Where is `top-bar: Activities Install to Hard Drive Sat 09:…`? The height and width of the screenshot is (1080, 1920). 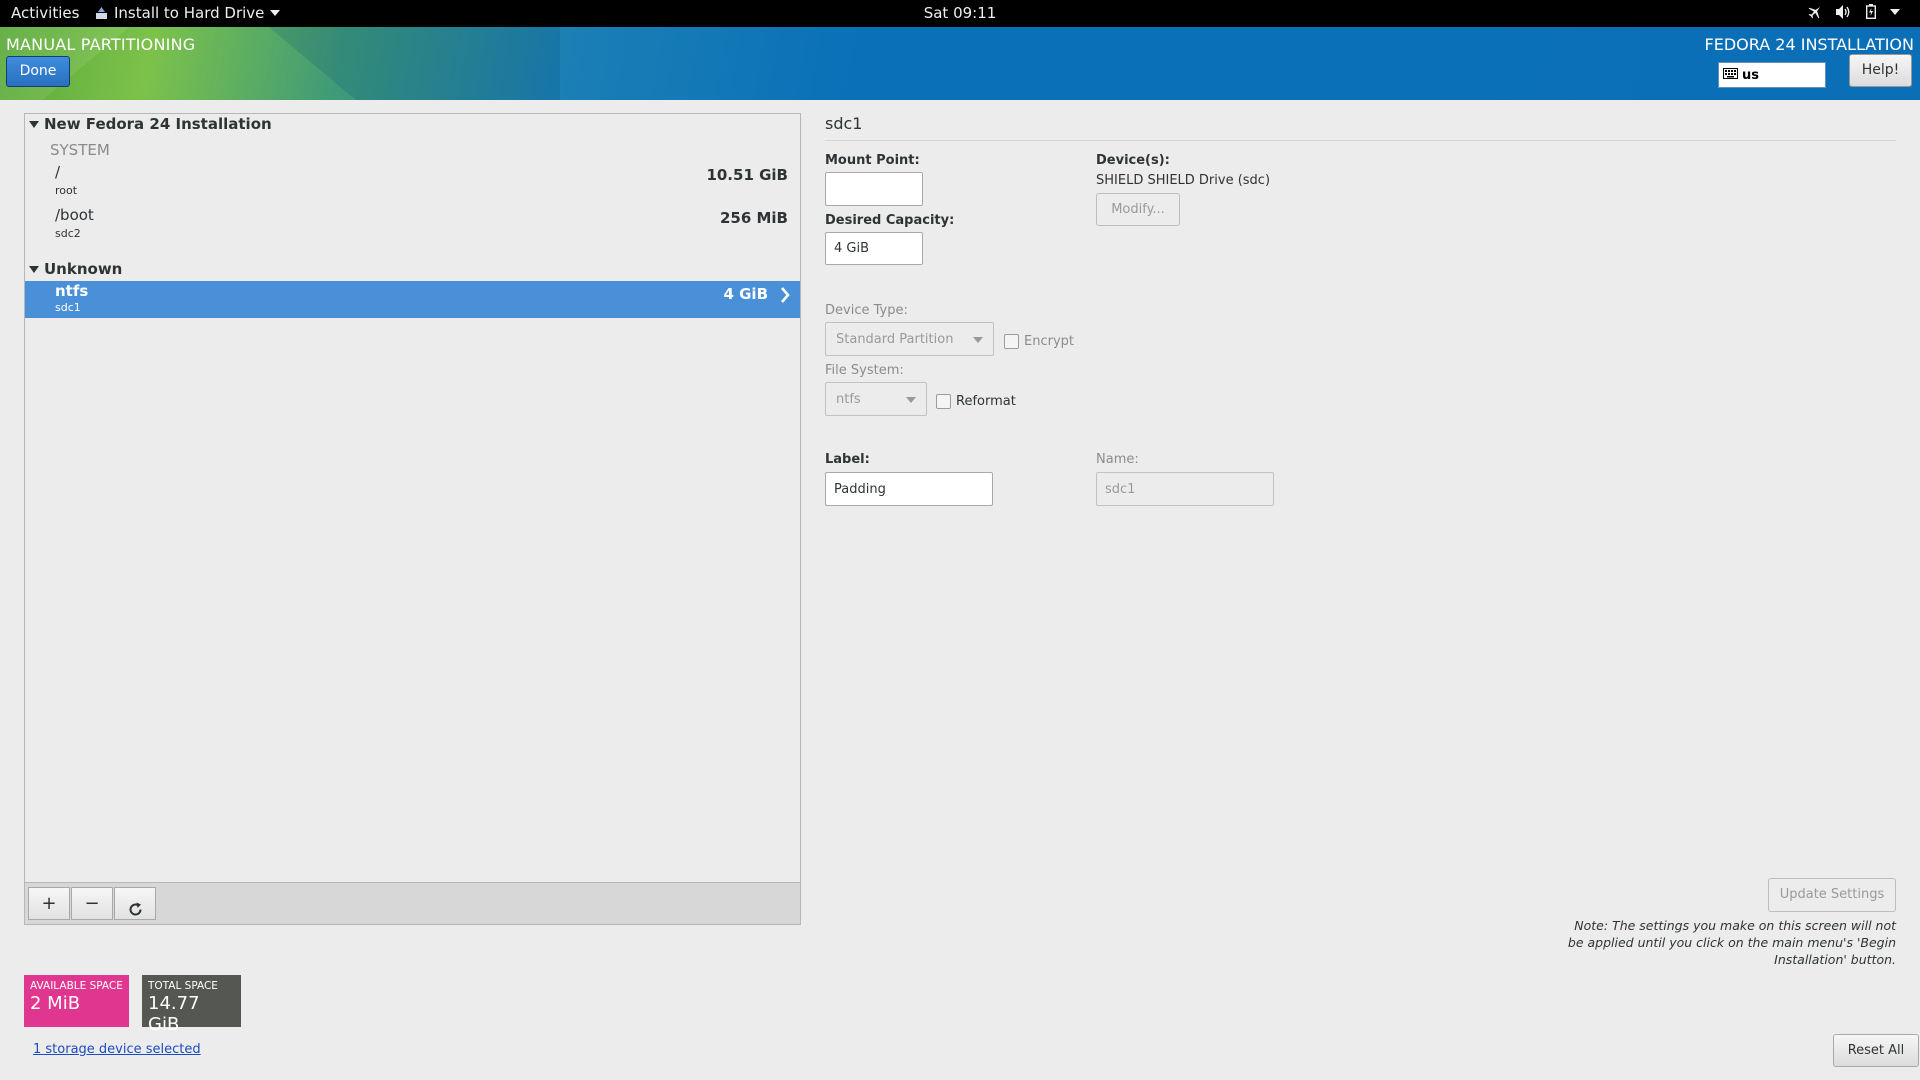 top-bar: Activities Install to Hard Drive Sat 09:… is located at coordinates (960, 13).